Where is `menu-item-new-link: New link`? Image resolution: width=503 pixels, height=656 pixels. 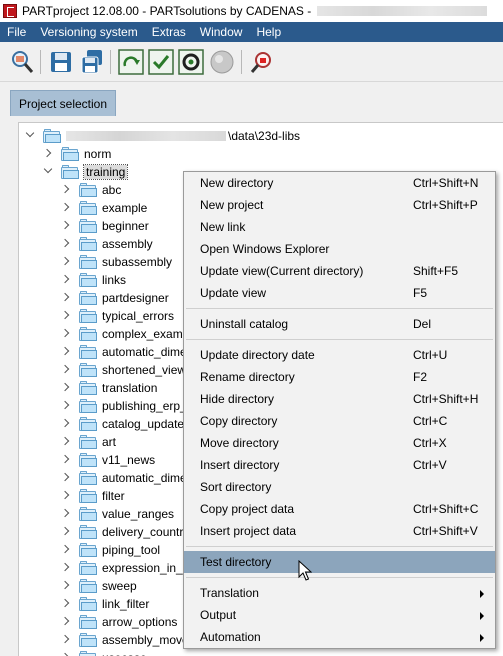 menu-item-new-link: New link is located at coordinates (339, 227).